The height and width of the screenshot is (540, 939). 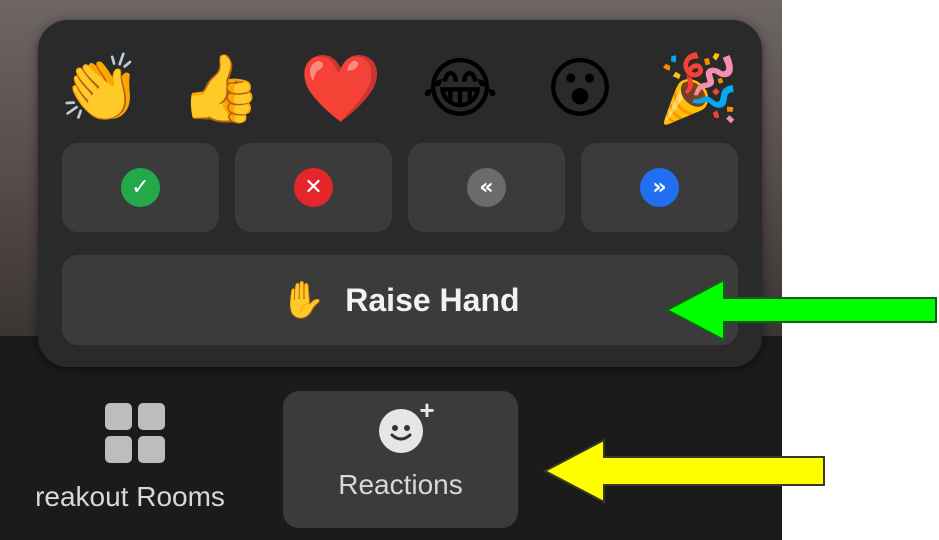 I want to click on breakout-rooms-icon, so click(x=135, y=433).